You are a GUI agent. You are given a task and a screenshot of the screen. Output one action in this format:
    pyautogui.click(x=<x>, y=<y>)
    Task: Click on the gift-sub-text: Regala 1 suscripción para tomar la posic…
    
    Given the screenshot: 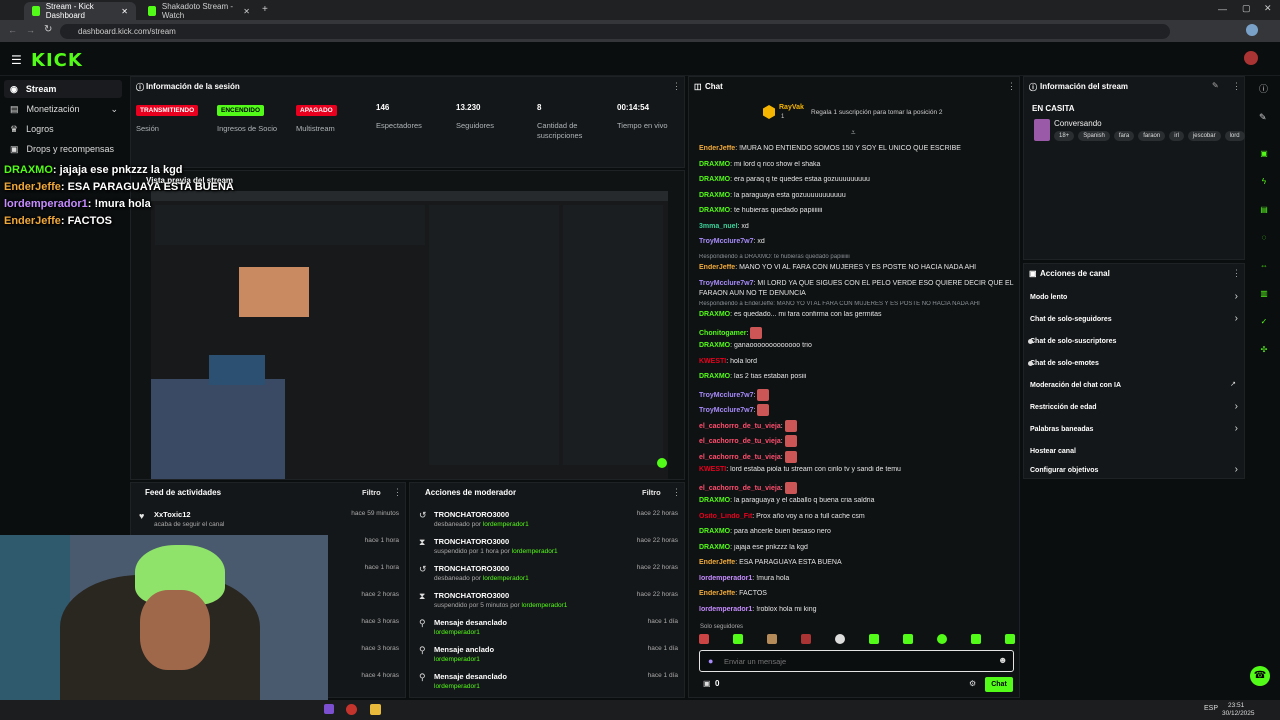 What is the action you would take?
    pyautogui.click(x=877, y=112)
    